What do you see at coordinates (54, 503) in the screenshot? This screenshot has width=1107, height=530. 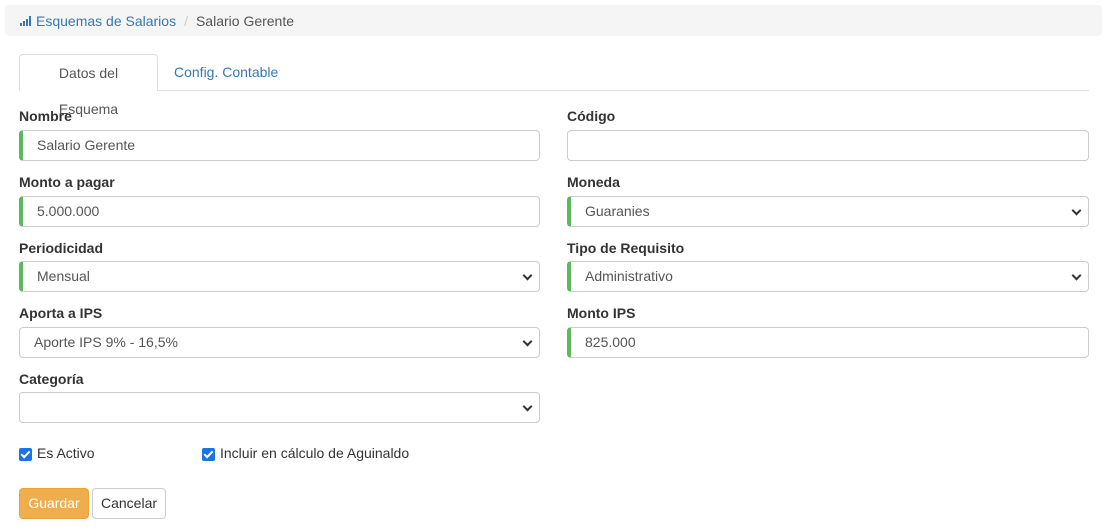 I see `save-button: Guardar` at bounding box center [54, 503].